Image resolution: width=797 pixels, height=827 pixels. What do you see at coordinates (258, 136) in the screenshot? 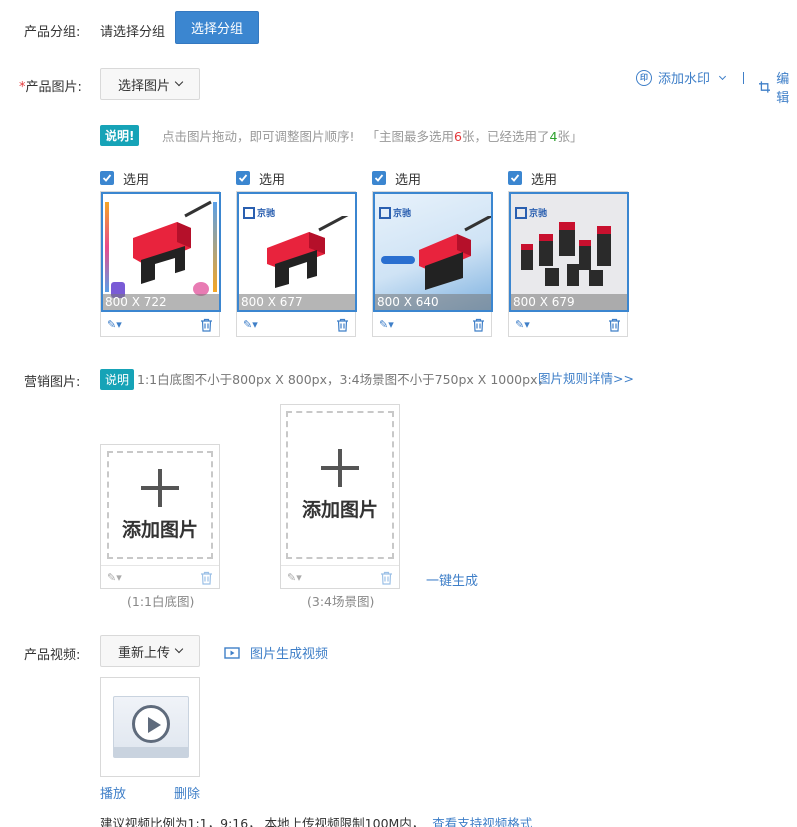
I see `tip-text-a: 点击图片拖动，即可调整图片顺序!` at bounding box center [258, 136].